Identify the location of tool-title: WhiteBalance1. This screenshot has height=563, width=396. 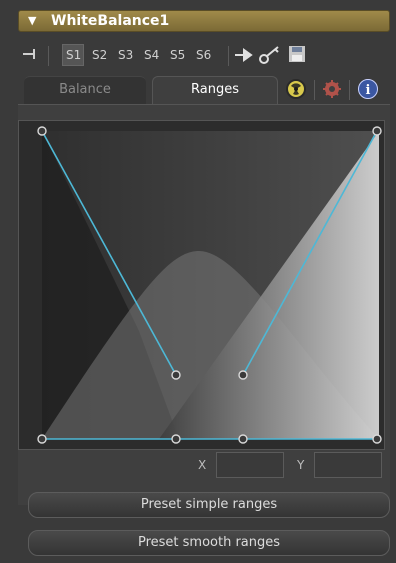
(110, 21).